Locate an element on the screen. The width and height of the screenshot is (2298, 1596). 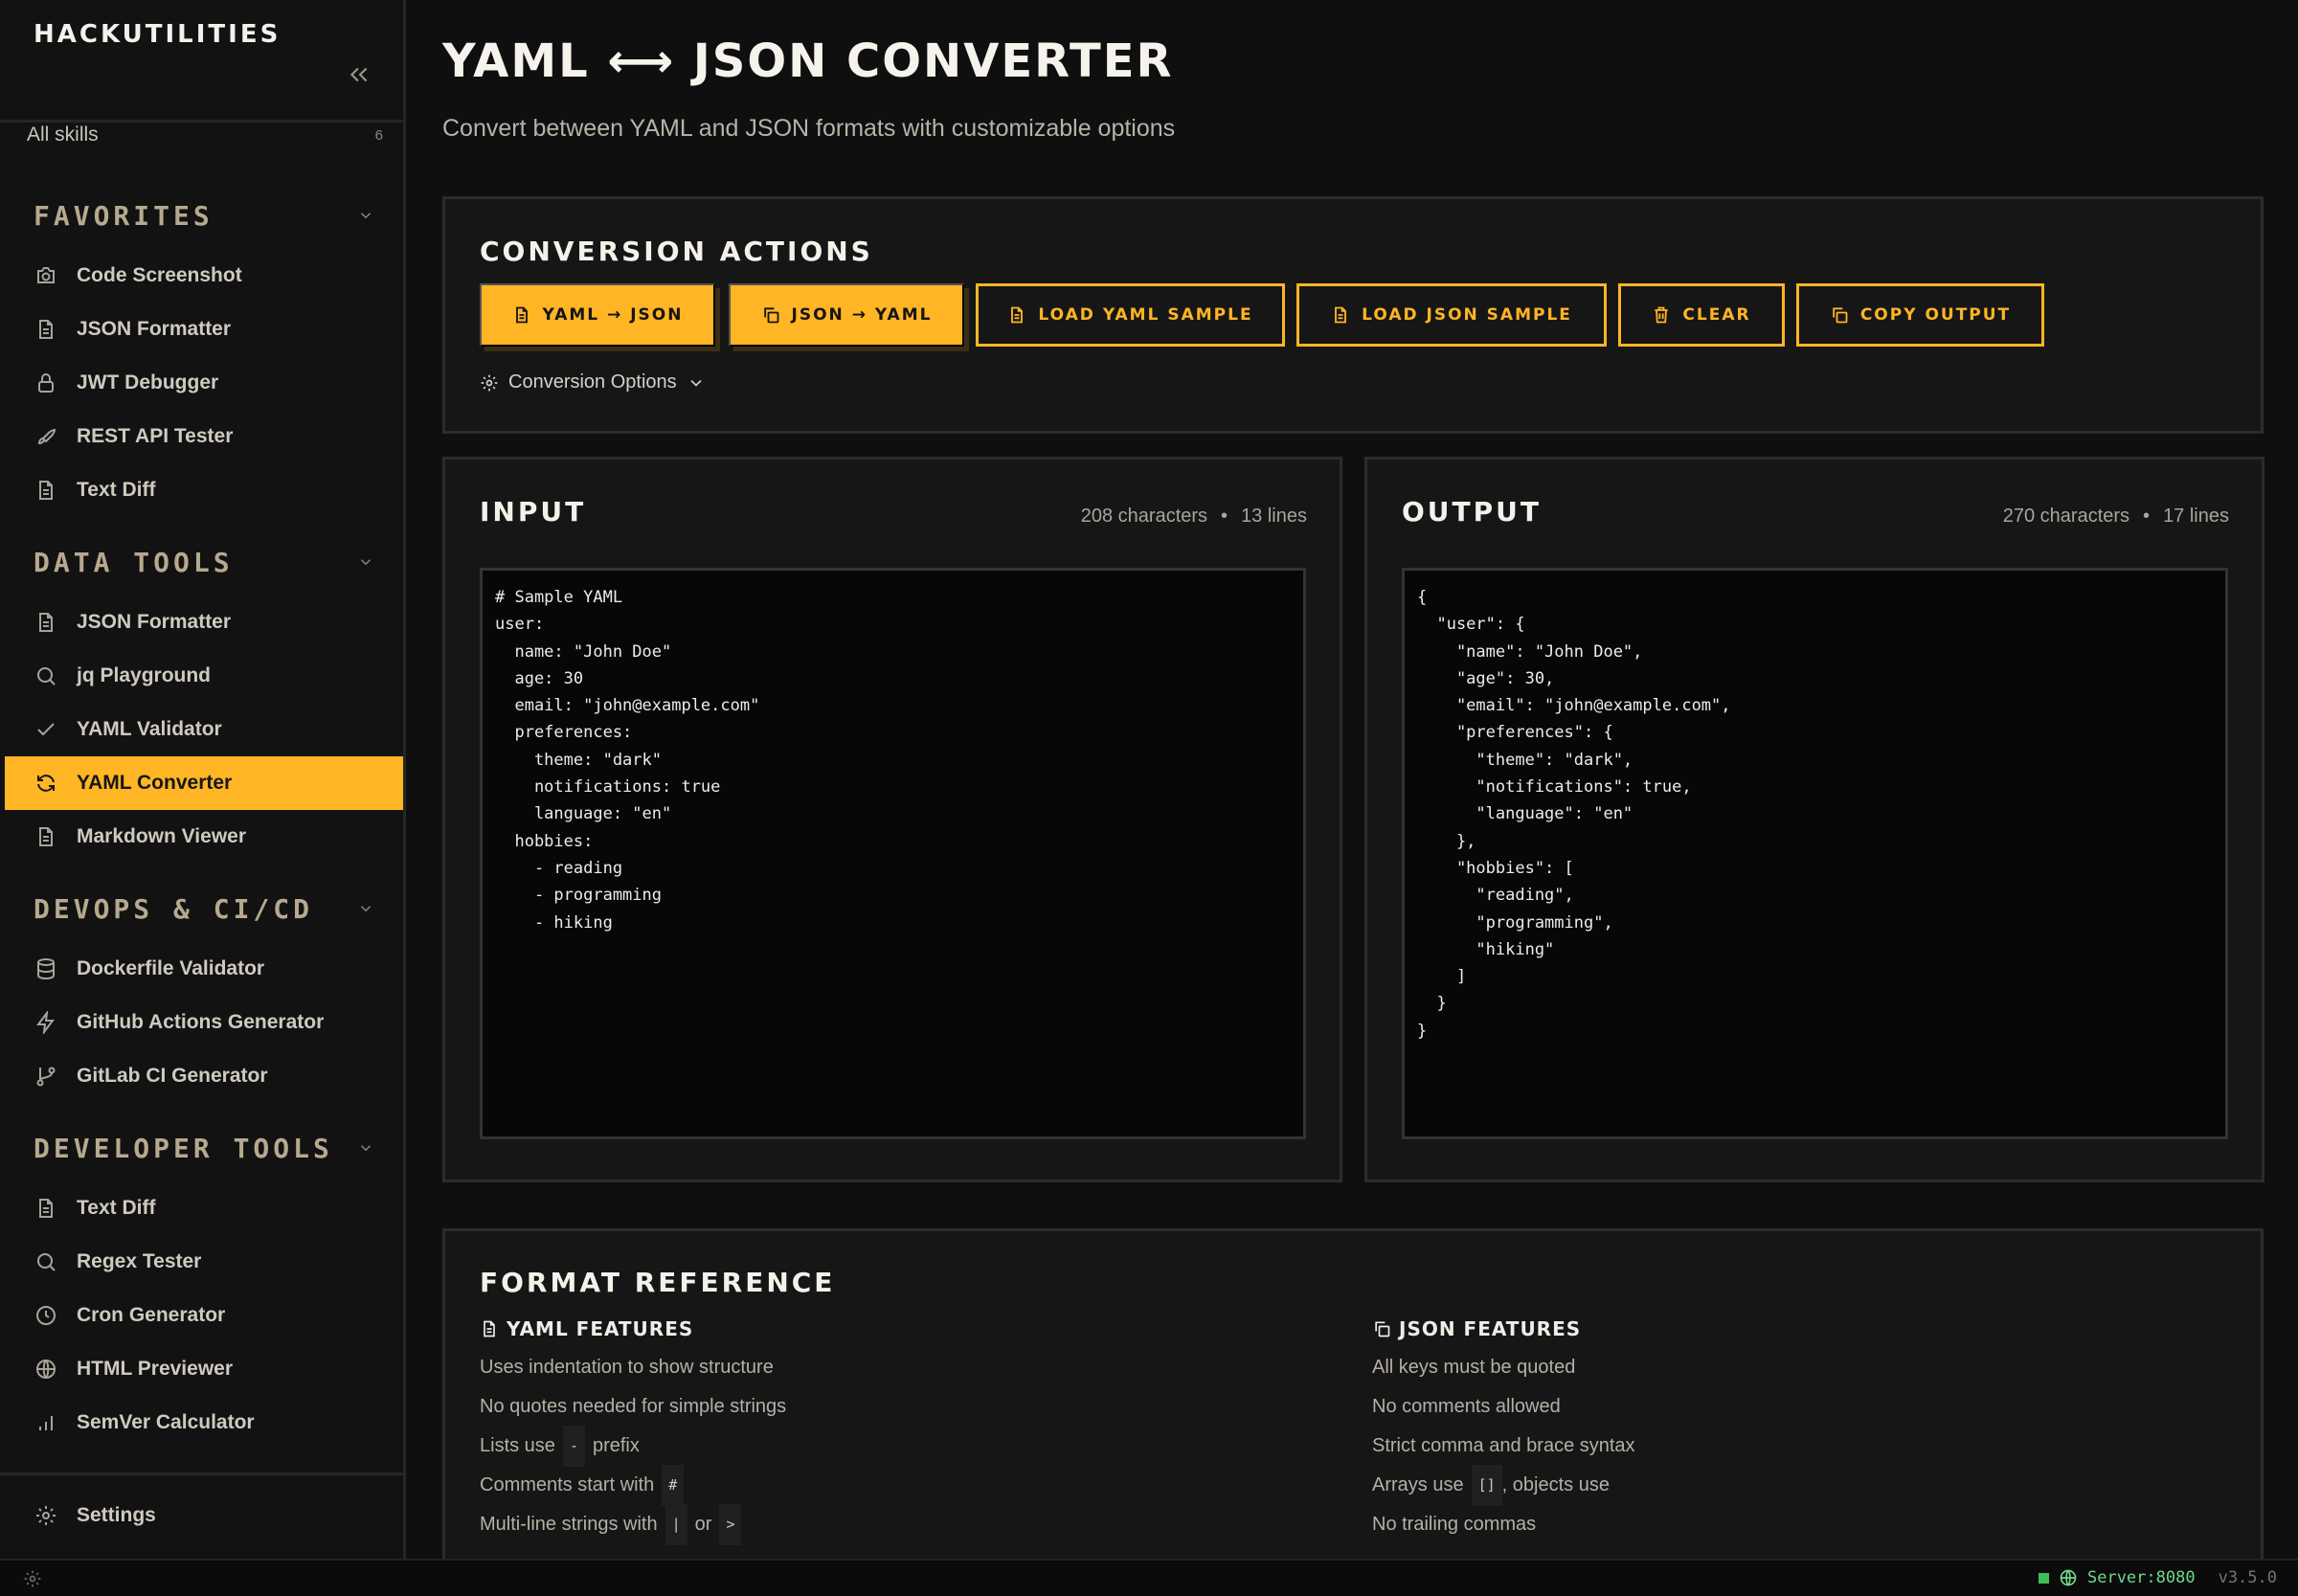
sidebar-item-markdown-viewer: Markdown Viewer is located at coordinates (204, 837).